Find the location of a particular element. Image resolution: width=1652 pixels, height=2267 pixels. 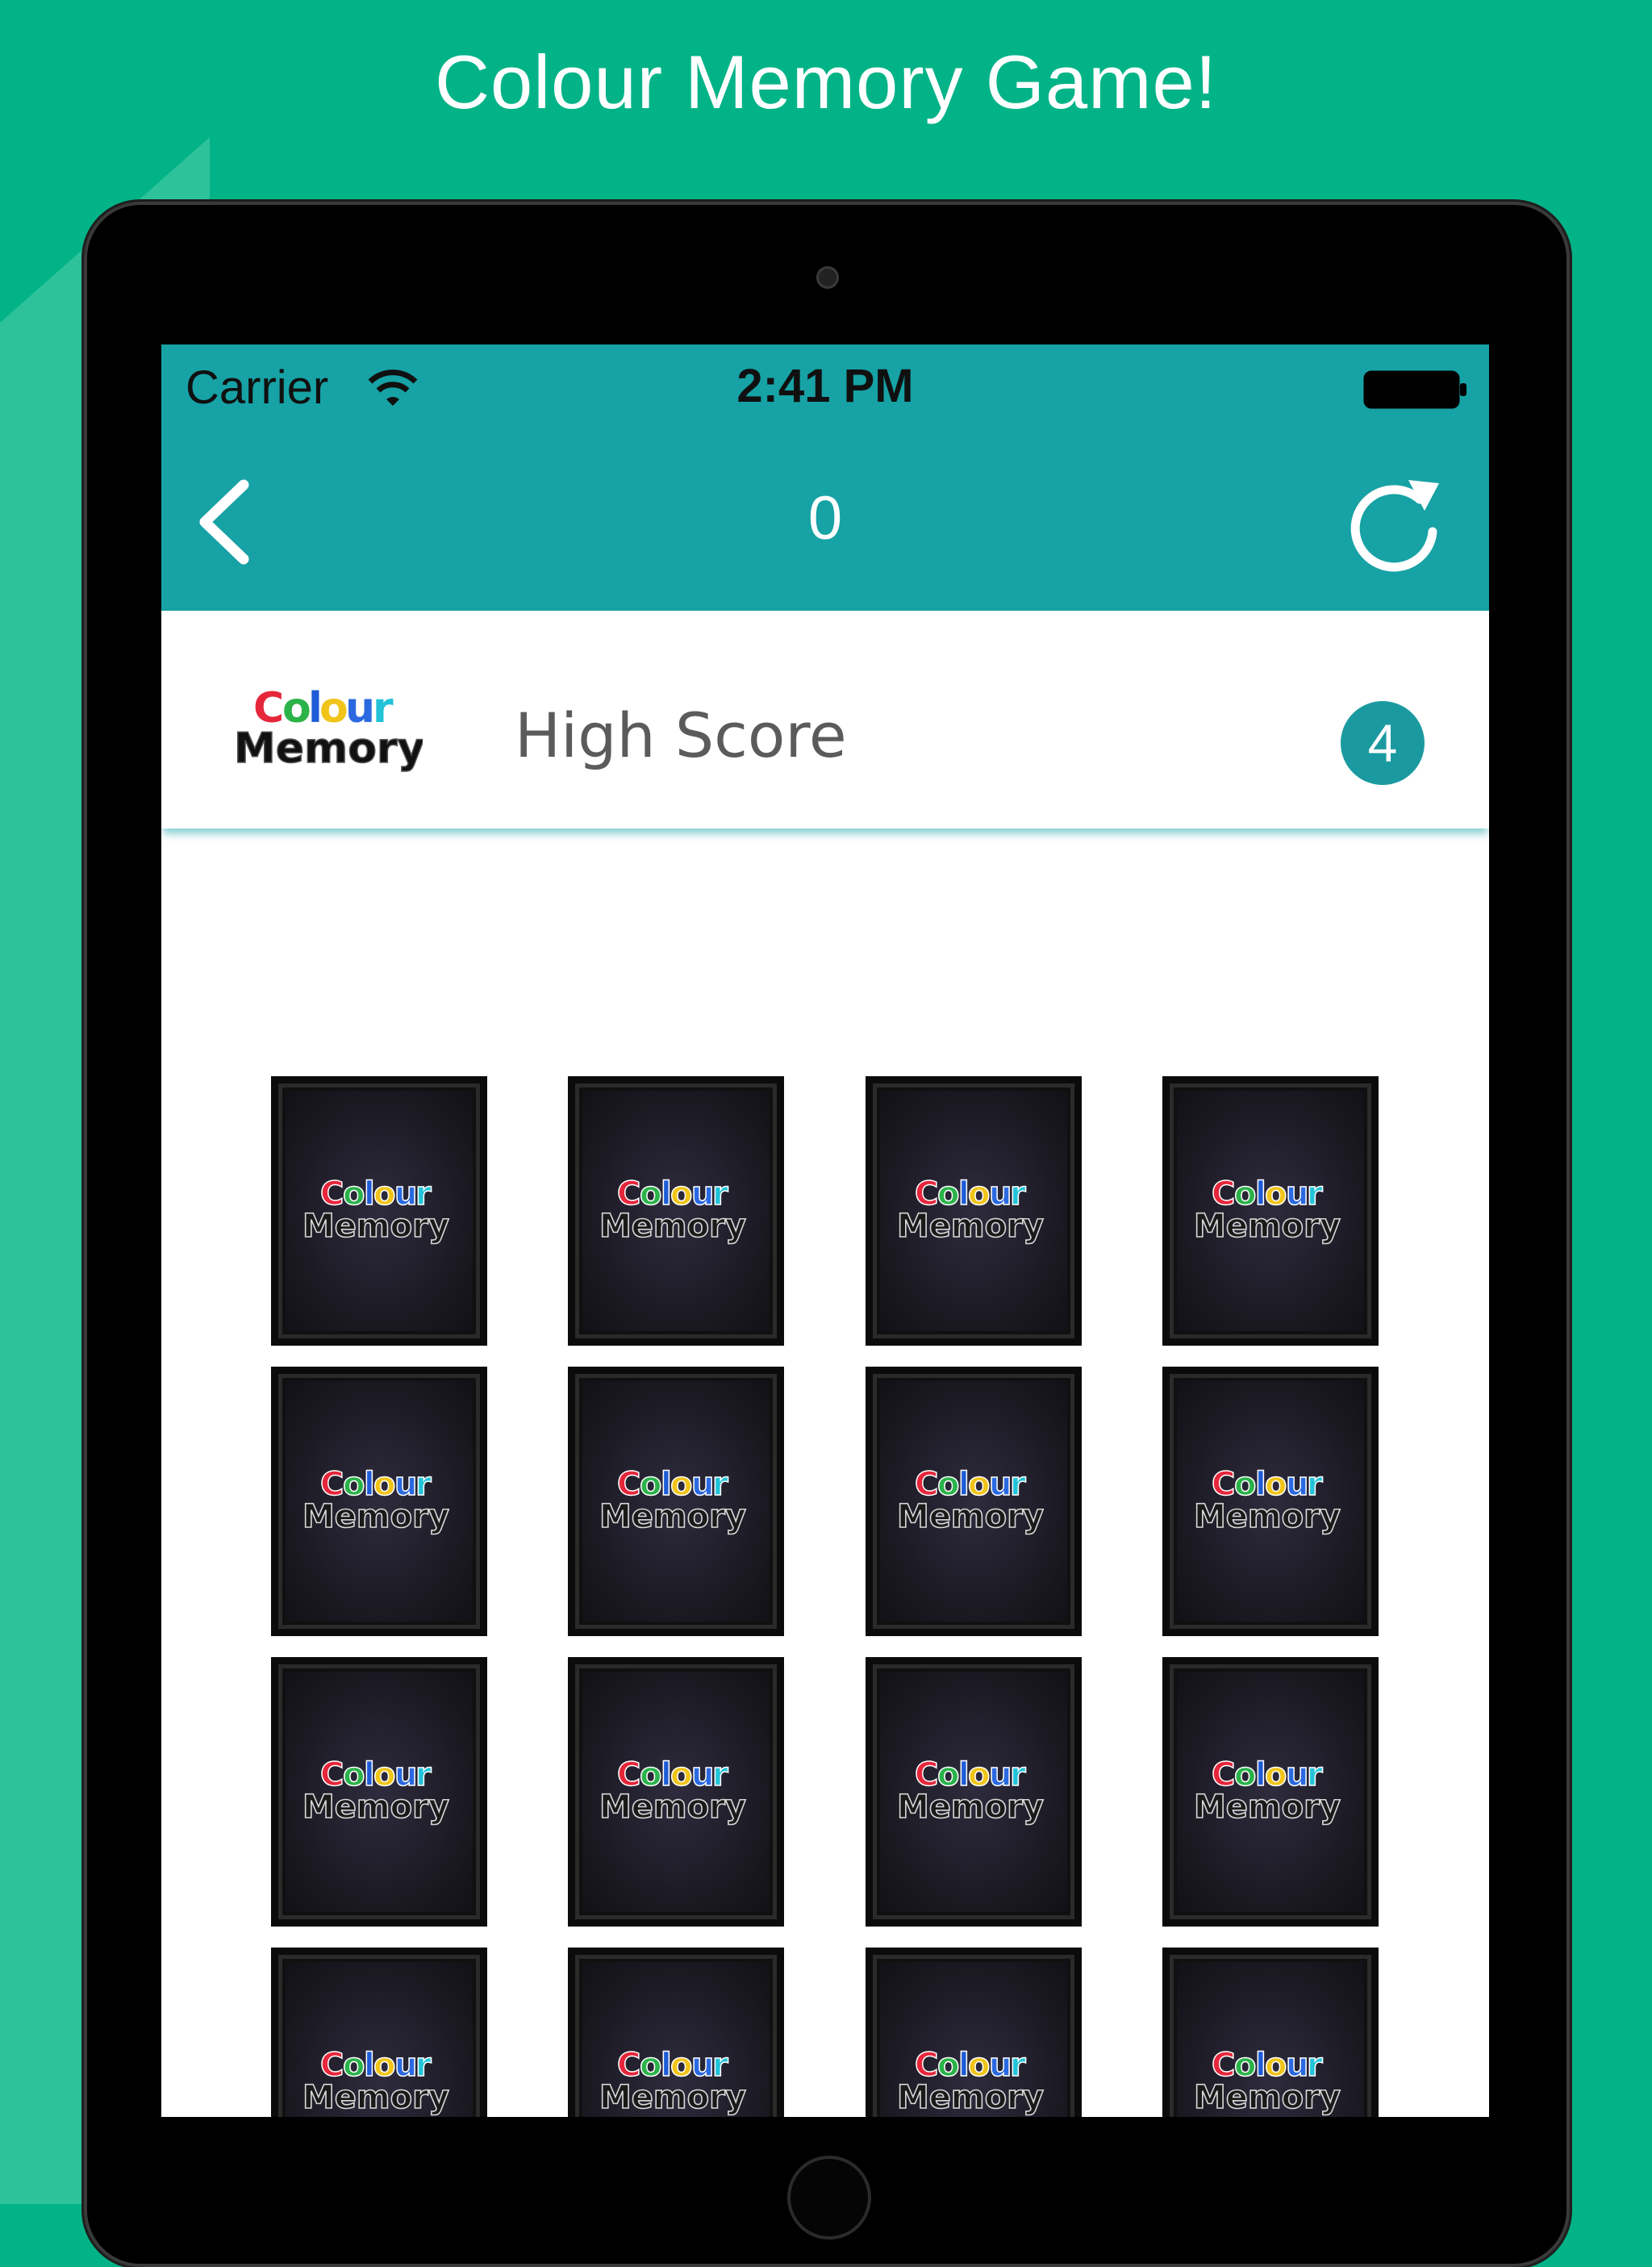

page-headline: Colour Memory Game! is located at coordinates (826, 82).